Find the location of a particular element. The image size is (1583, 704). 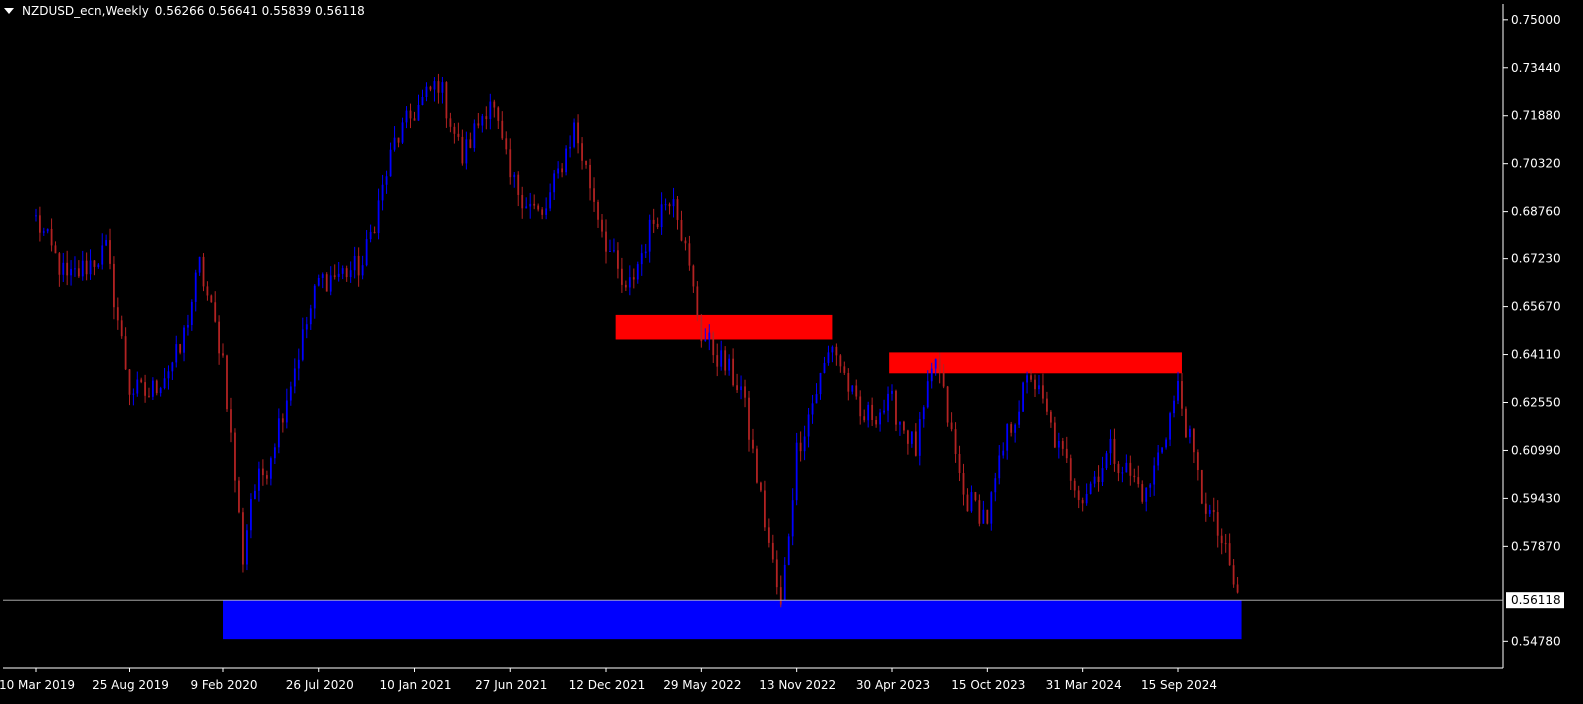

x-tick-label: 13 Nov 2022 is located at coordinates (797, 685).